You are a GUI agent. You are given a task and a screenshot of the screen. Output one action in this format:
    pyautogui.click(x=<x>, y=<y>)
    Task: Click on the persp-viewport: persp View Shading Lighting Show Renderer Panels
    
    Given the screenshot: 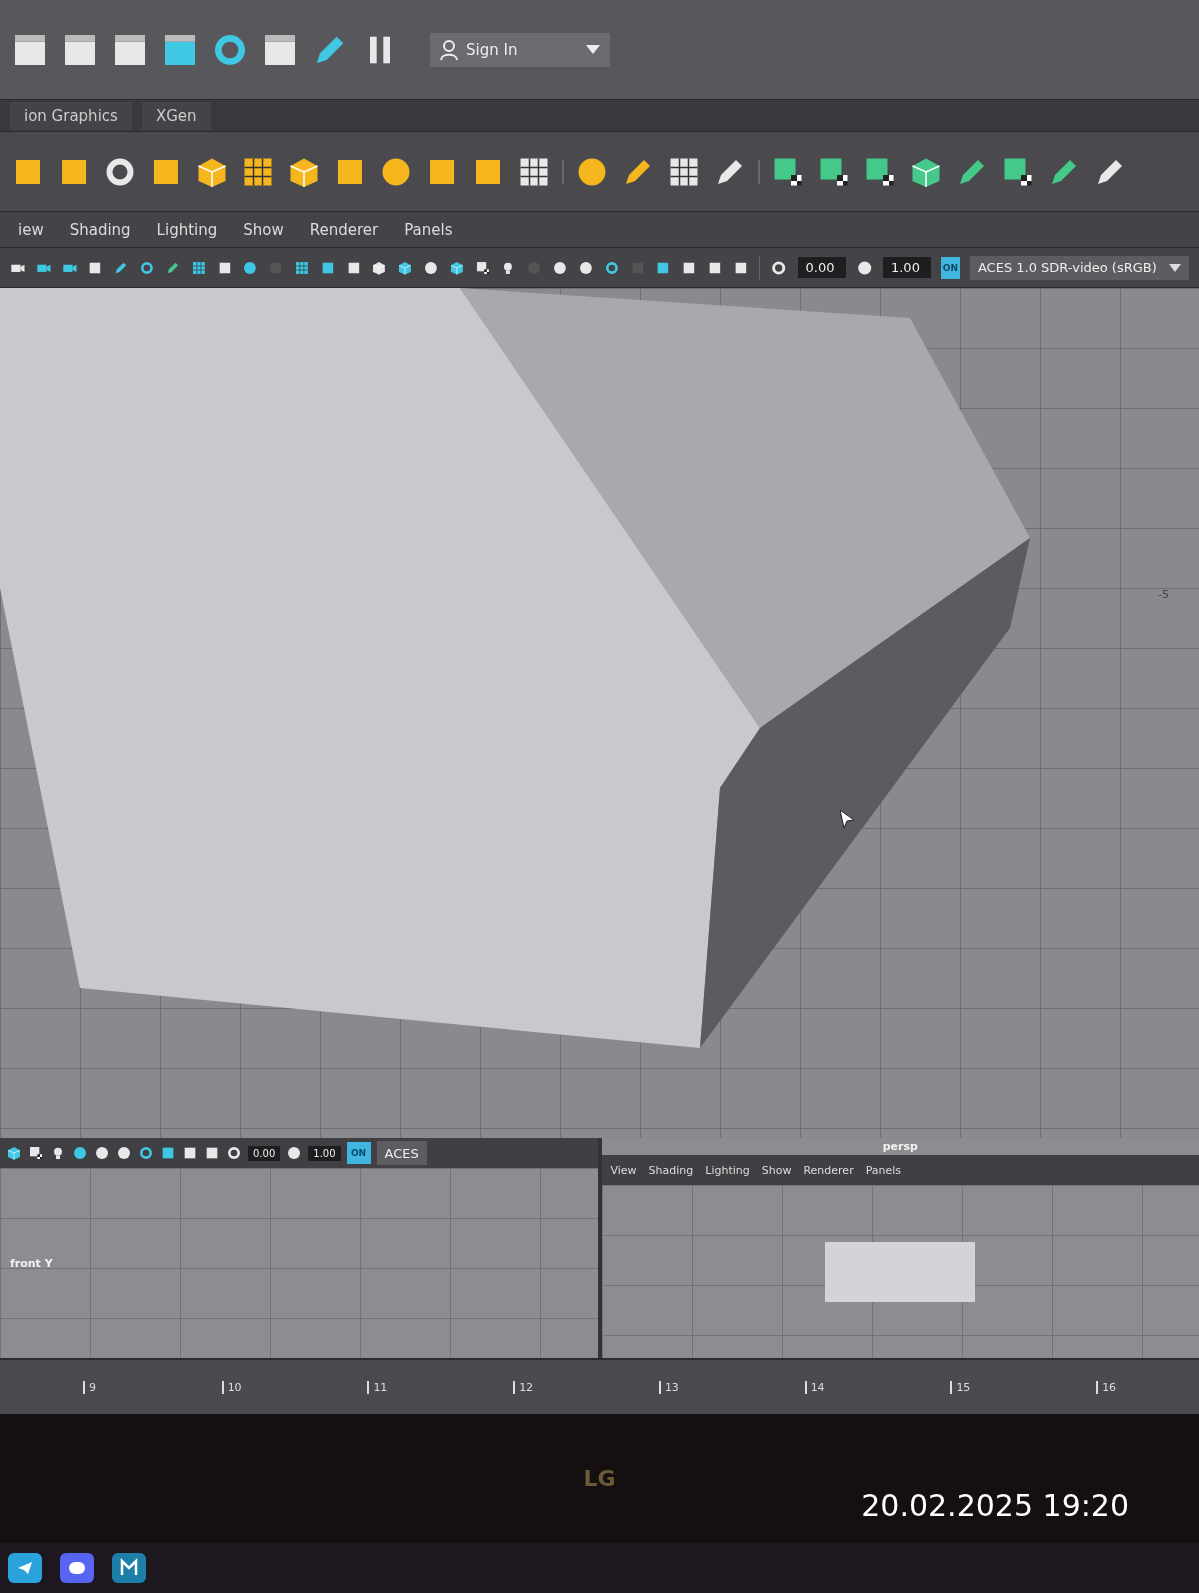 What is the action you would take?
    pyautogui.click(x=900, y=1248)
    